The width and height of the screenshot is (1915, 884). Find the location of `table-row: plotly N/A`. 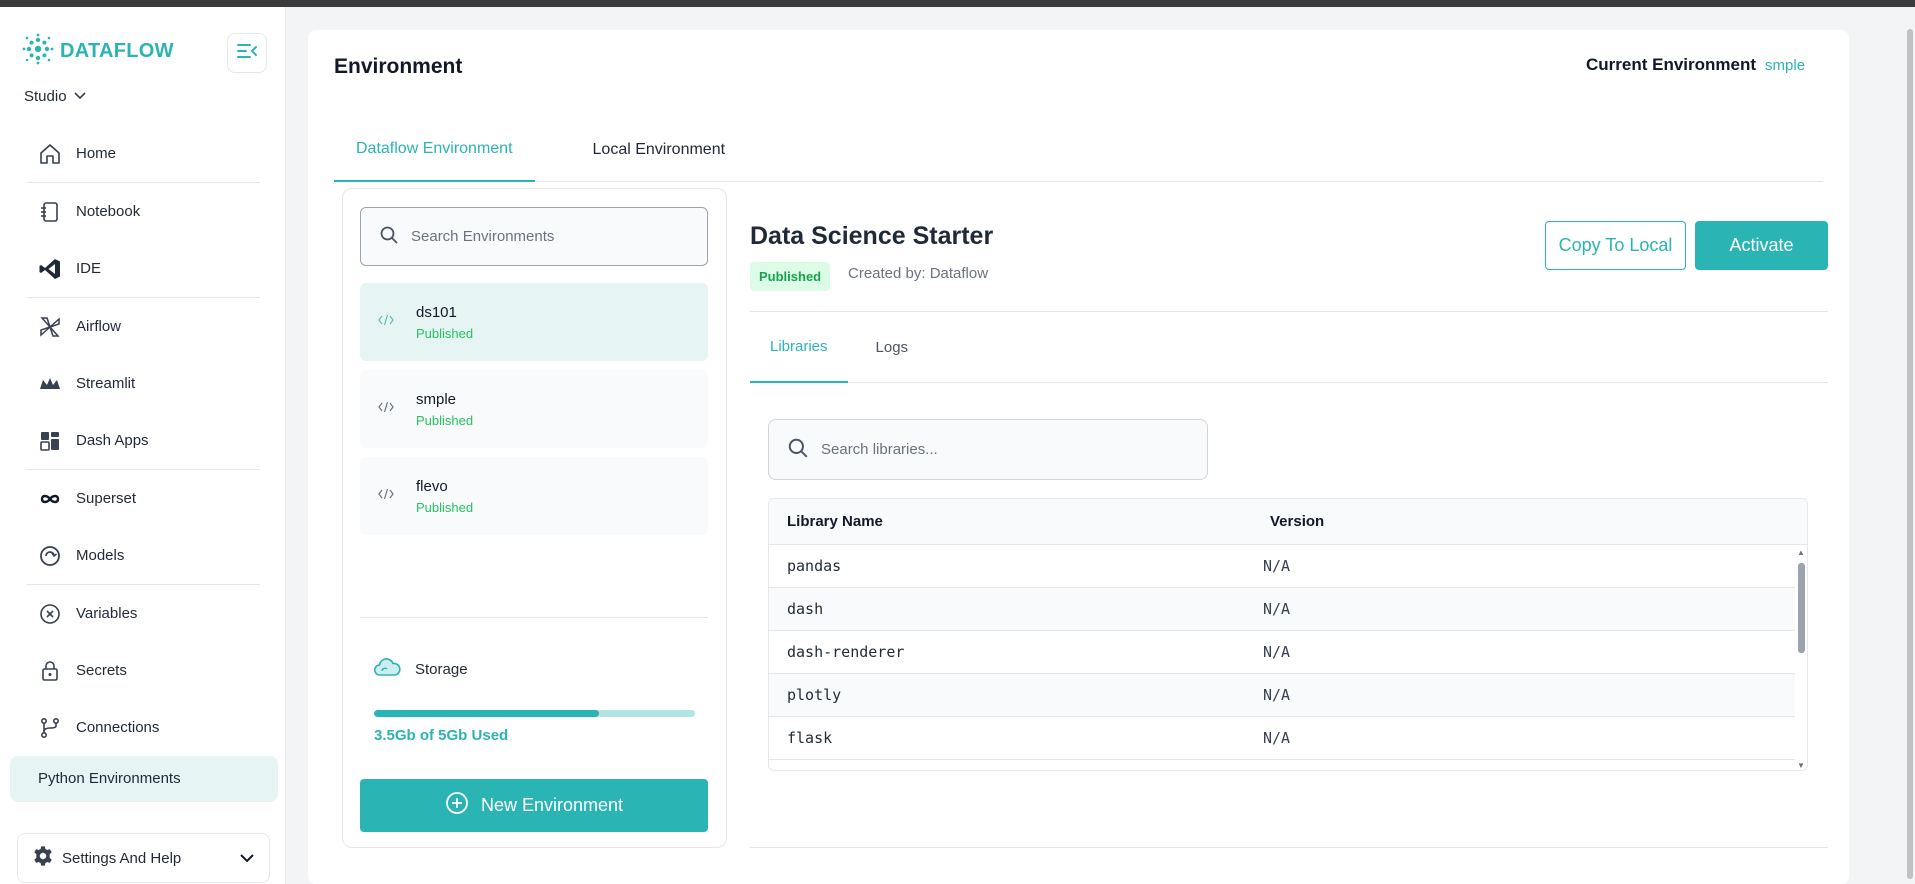

table-row: plotly N/A is located at coordinates (1282, 695).